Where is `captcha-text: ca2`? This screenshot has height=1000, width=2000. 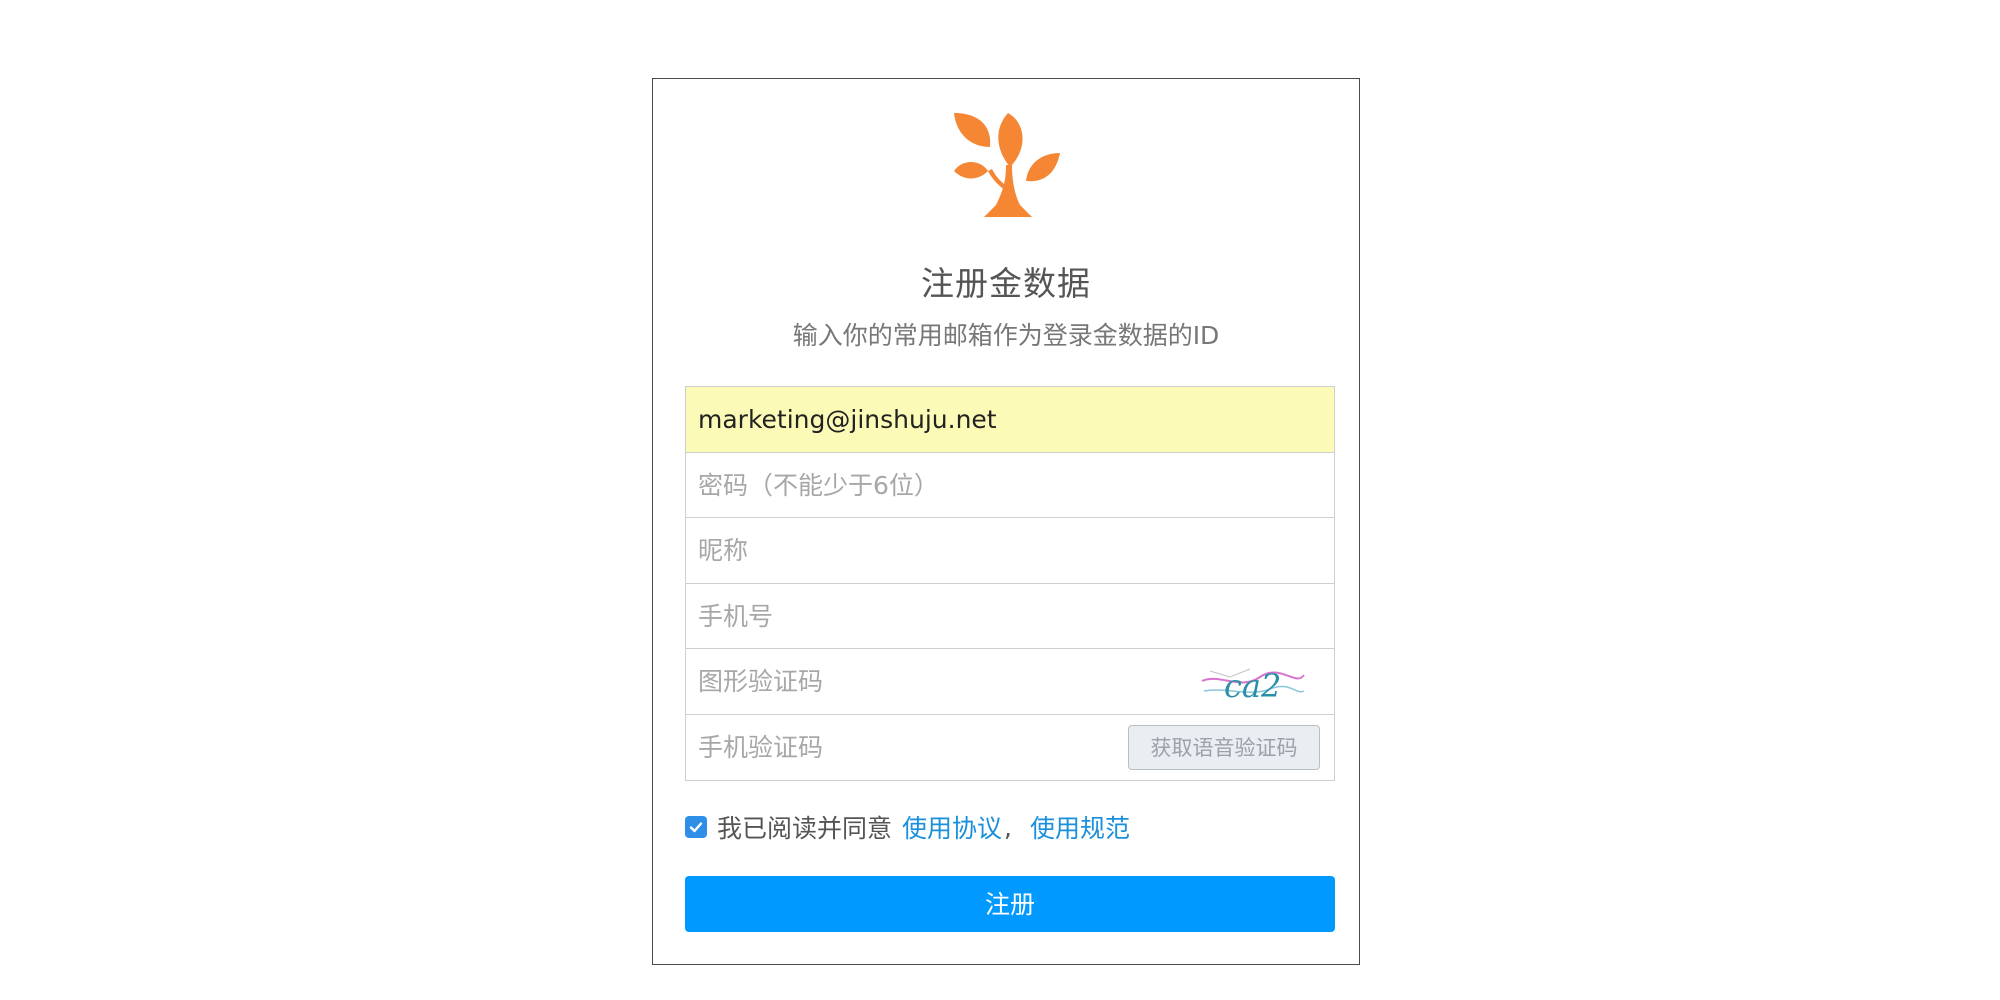 captcha-text: ca2 is located at coordinates (1252, 686).